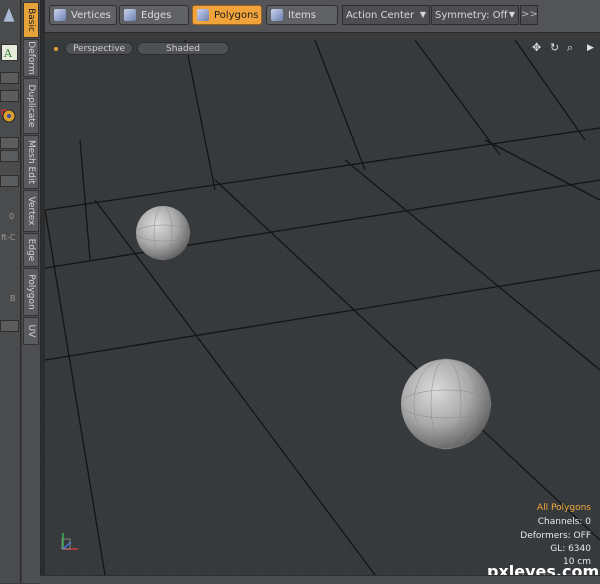 The image size is (600, 584). Describe the element at coordinates (446, 404) in the screenshot. I see `sphere-large` at that location.